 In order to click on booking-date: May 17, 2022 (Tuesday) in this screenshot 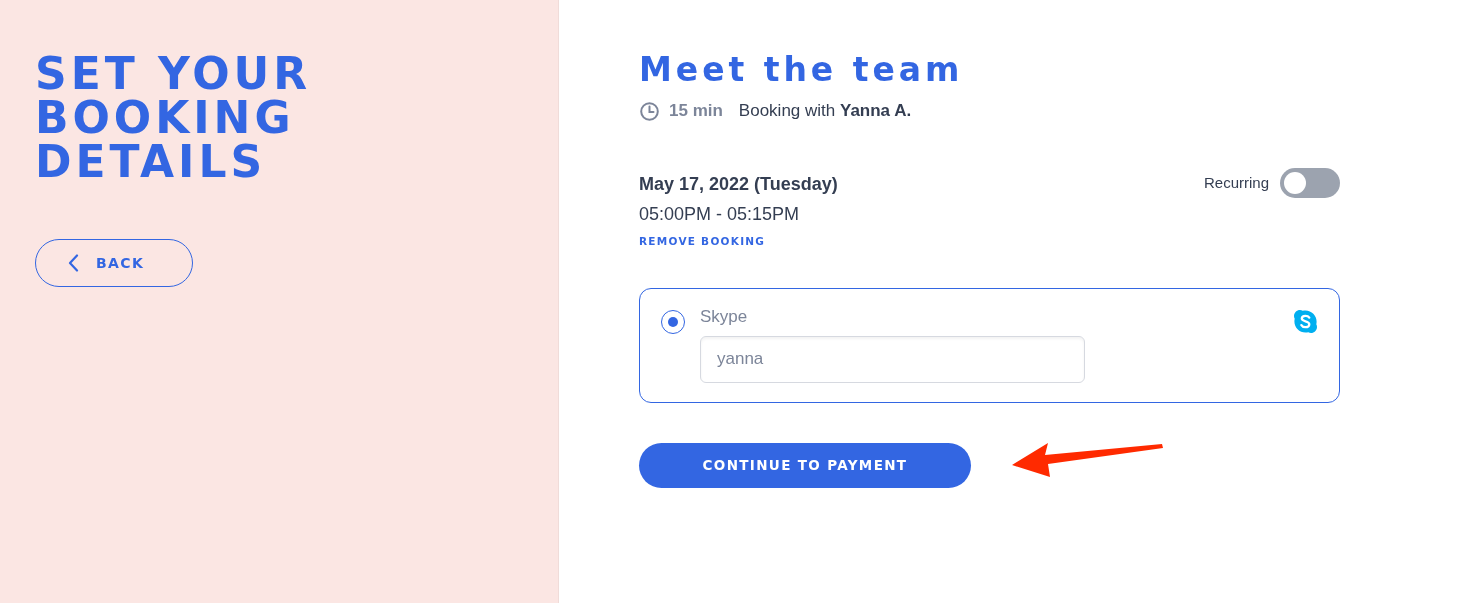, I will do `click(738, 184)`.